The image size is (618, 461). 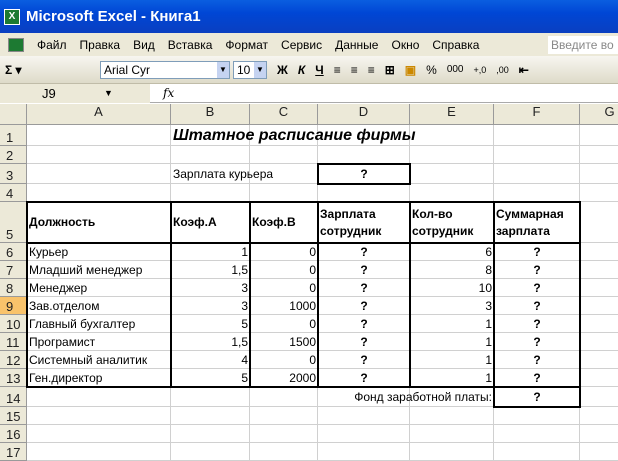 I want to click on column-header-D: D, so click(x=364, y=114).